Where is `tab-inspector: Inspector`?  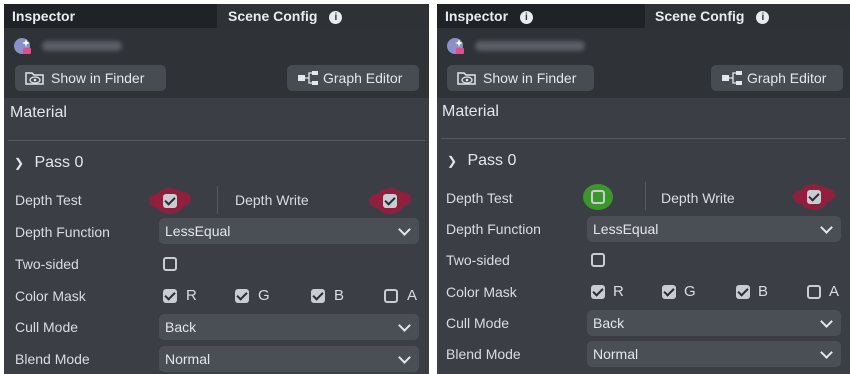
tab-inspector: Inspector is located at coordinates (110, 16).